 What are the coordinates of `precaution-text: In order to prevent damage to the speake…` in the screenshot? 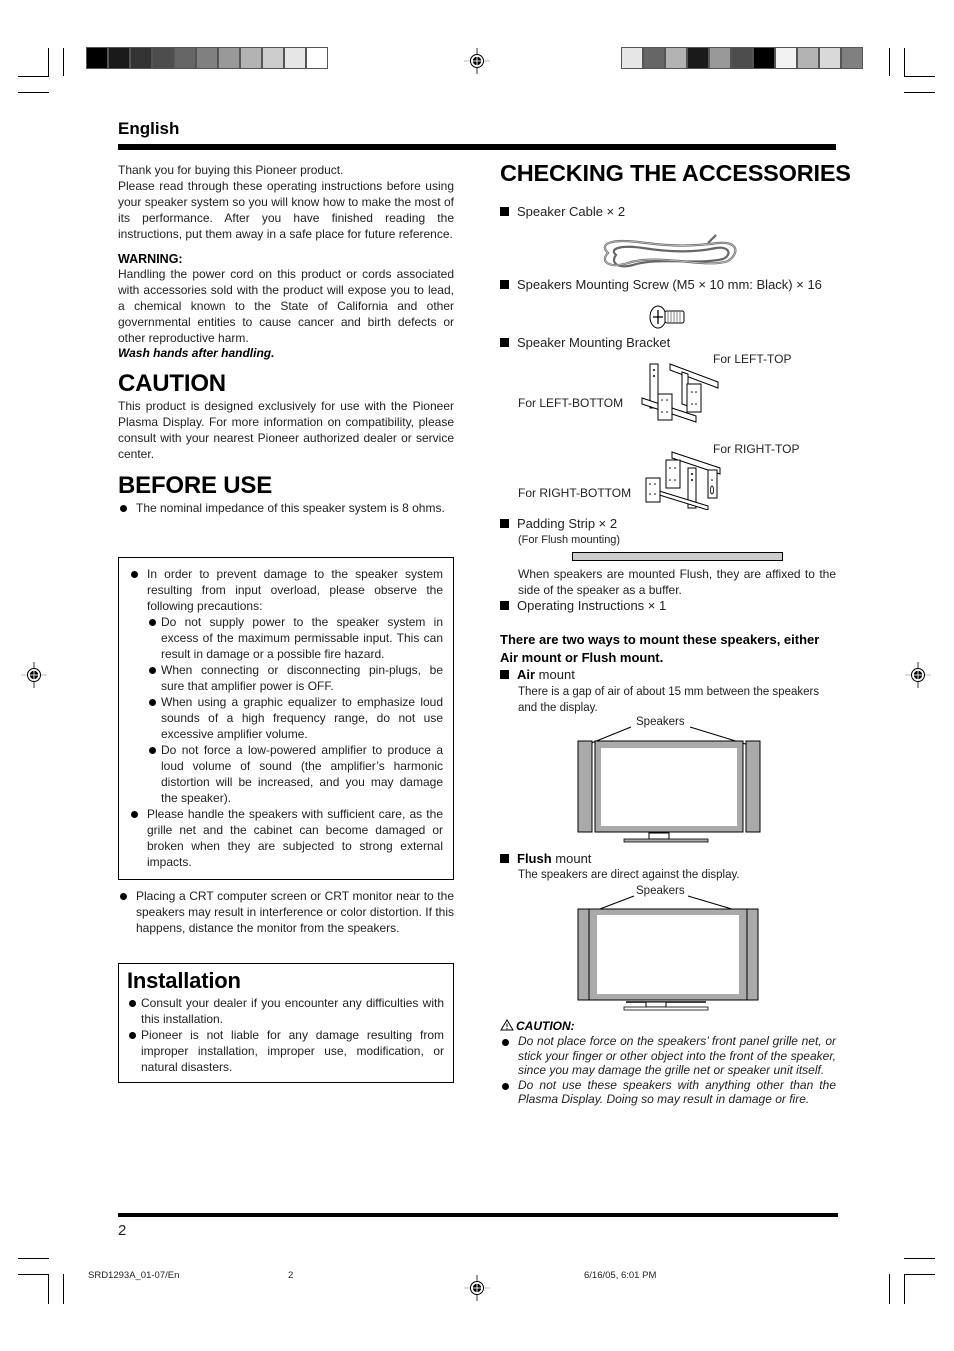 It's located at (295, 590).